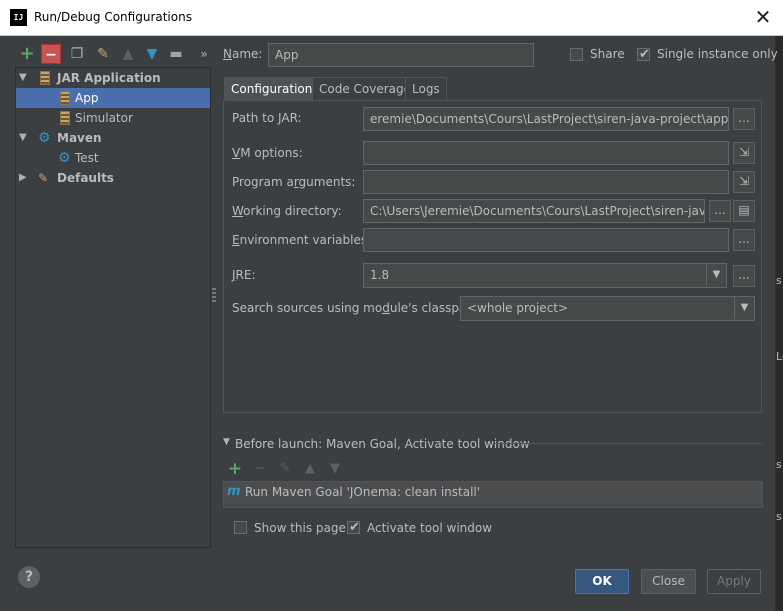  Describe the element at coordinates (103, 54) in the screenshot. I see `edit-defaults-icon: ✎` at that location.